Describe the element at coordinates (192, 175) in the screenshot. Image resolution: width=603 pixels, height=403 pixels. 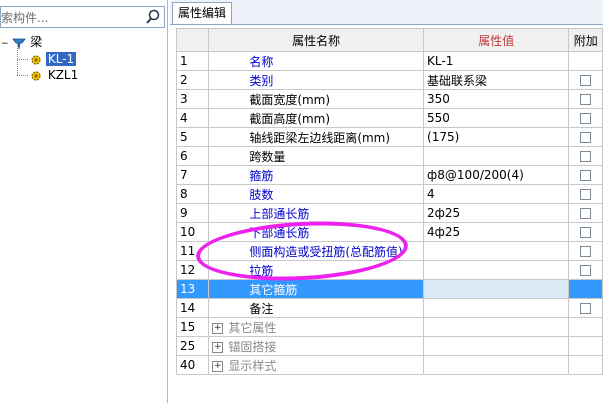
I see `row-number: 7` at that location.